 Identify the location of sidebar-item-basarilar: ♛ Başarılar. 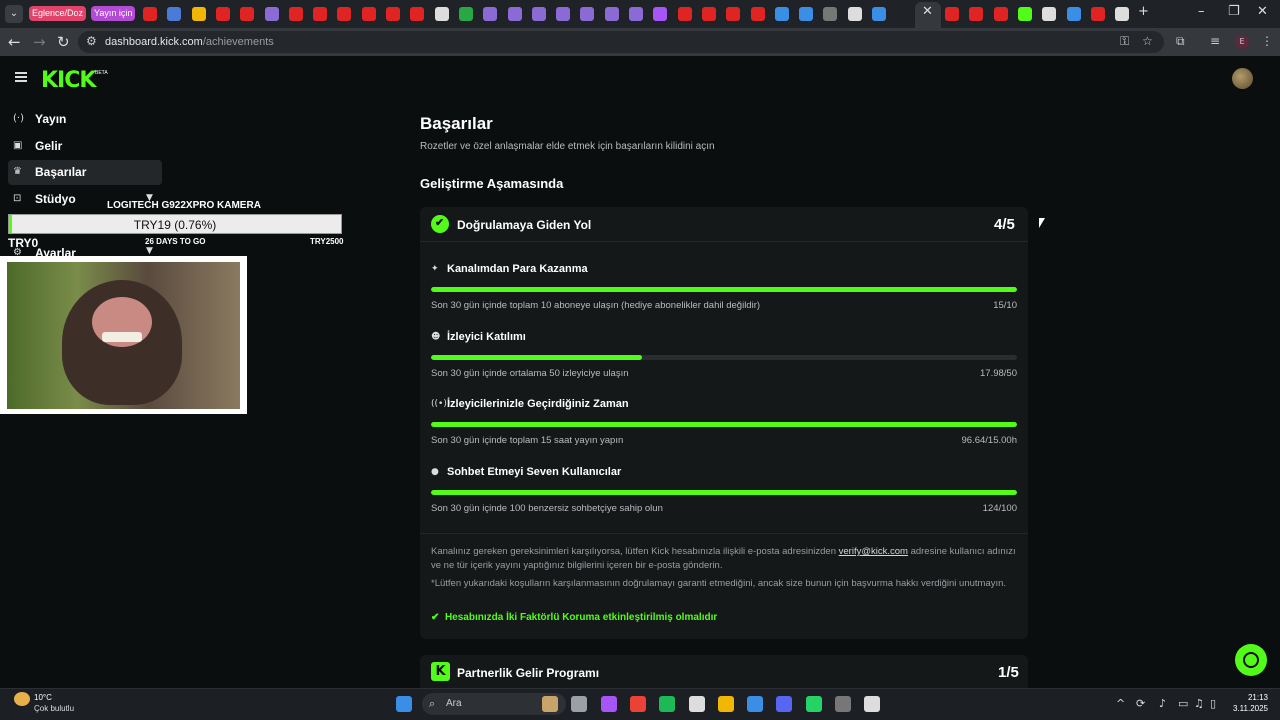
(85, 172).